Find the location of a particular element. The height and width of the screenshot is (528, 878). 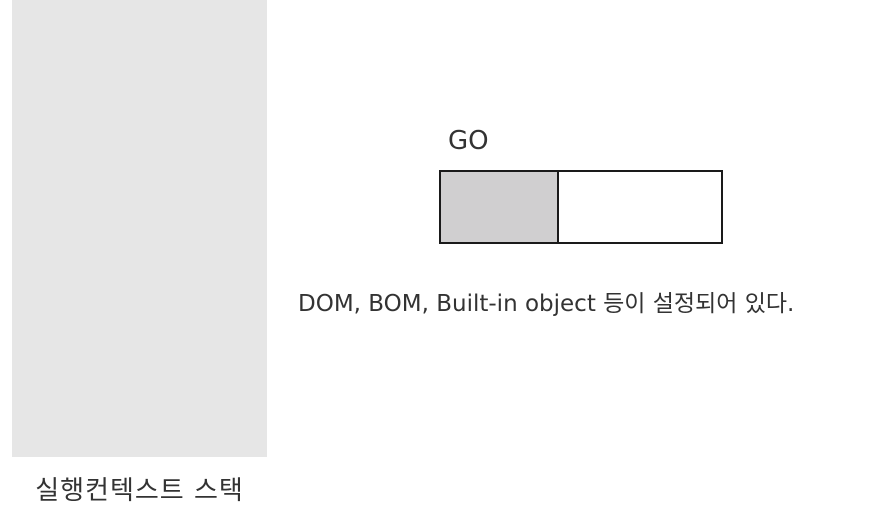

global-object-description: DOM, BOM, Built-in object 등이 설정되어 있다. is located at coordinates (546, 304).